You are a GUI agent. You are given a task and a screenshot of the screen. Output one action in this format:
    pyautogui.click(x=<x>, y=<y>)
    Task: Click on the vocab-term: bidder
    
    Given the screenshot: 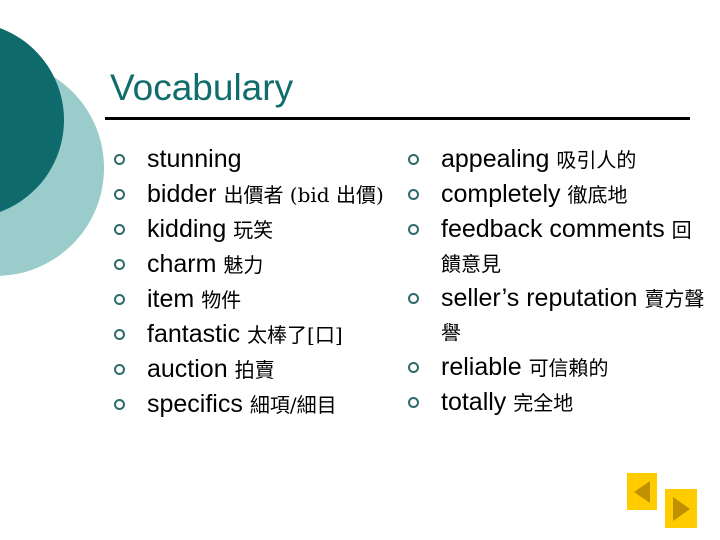 What is the action you would take?
    pyautogui.click(x=182, y=194)
    